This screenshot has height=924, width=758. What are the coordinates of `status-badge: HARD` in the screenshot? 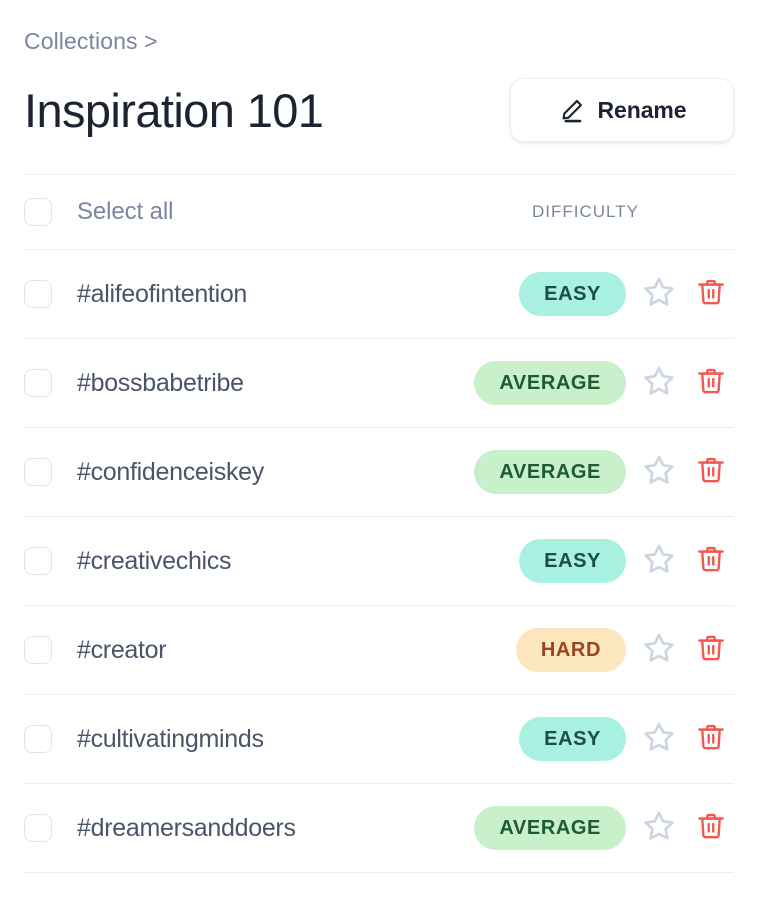 It's located at (570, 650).